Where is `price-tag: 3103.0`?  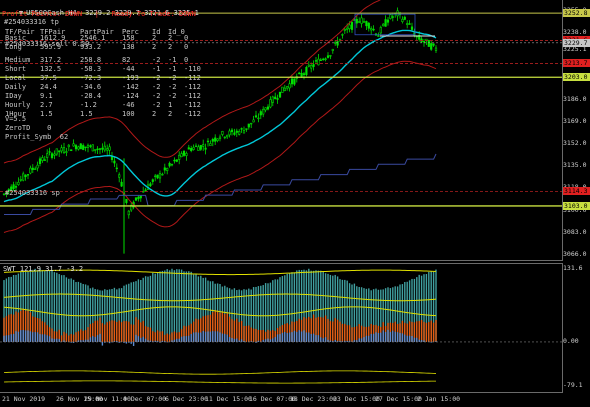
price-tag: 3103.0 is located at coordinates (576, 205).